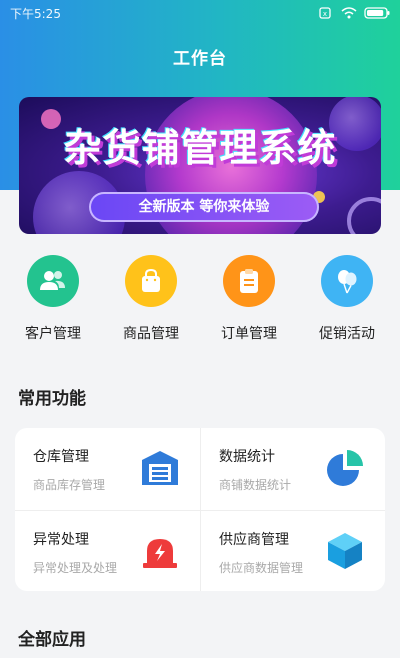 This screenshot has width=400, height=658. Describe the element at coordinates (107, 469) in the screenshot. I see `function-warehouse: 仓库管理 商品库存管理` at that location.